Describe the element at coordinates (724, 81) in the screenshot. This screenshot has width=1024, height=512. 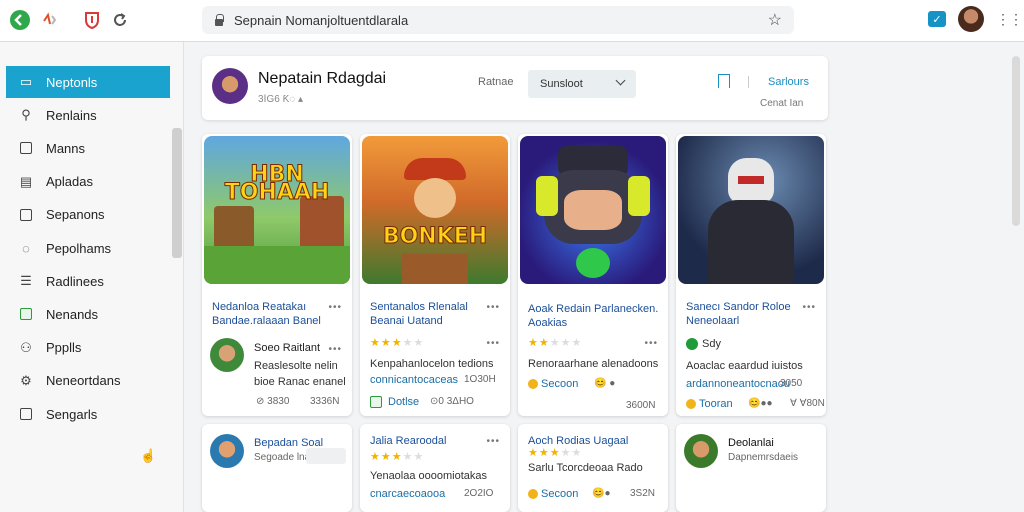
I see `bookmark-icon` at that location.